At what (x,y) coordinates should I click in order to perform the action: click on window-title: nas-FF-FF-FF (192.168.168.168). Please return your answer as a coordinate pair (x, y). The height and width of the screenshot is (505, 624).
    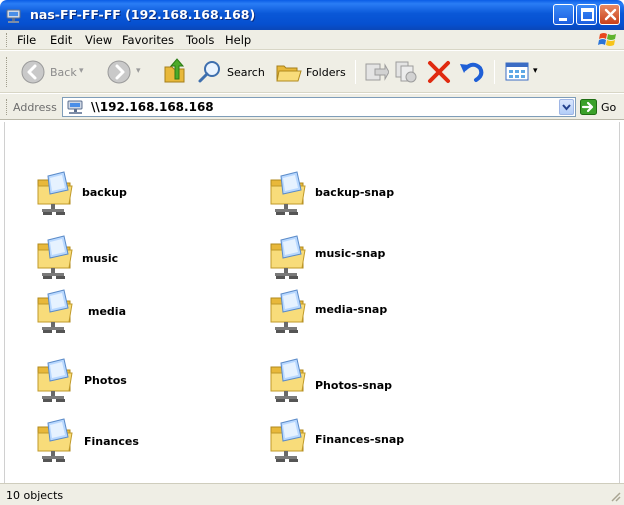
    Looking at the image, I should click on (143, 14).